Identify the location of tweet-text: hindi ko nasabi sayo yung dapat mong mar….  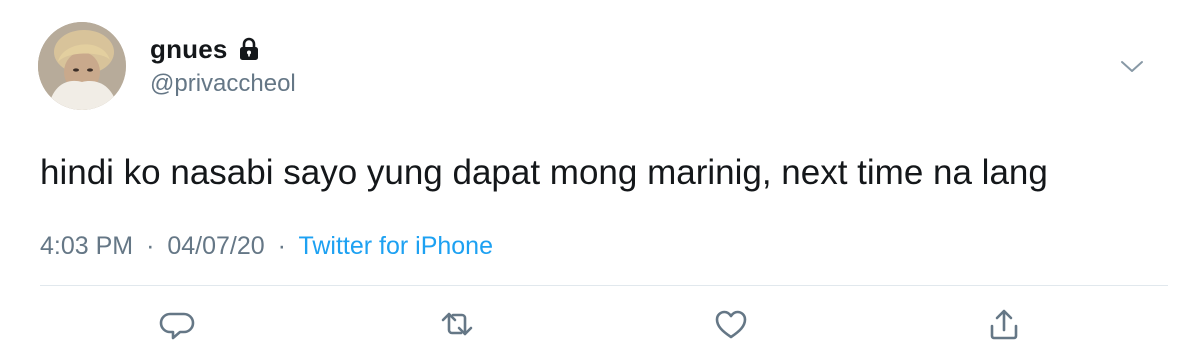
(544, 172).